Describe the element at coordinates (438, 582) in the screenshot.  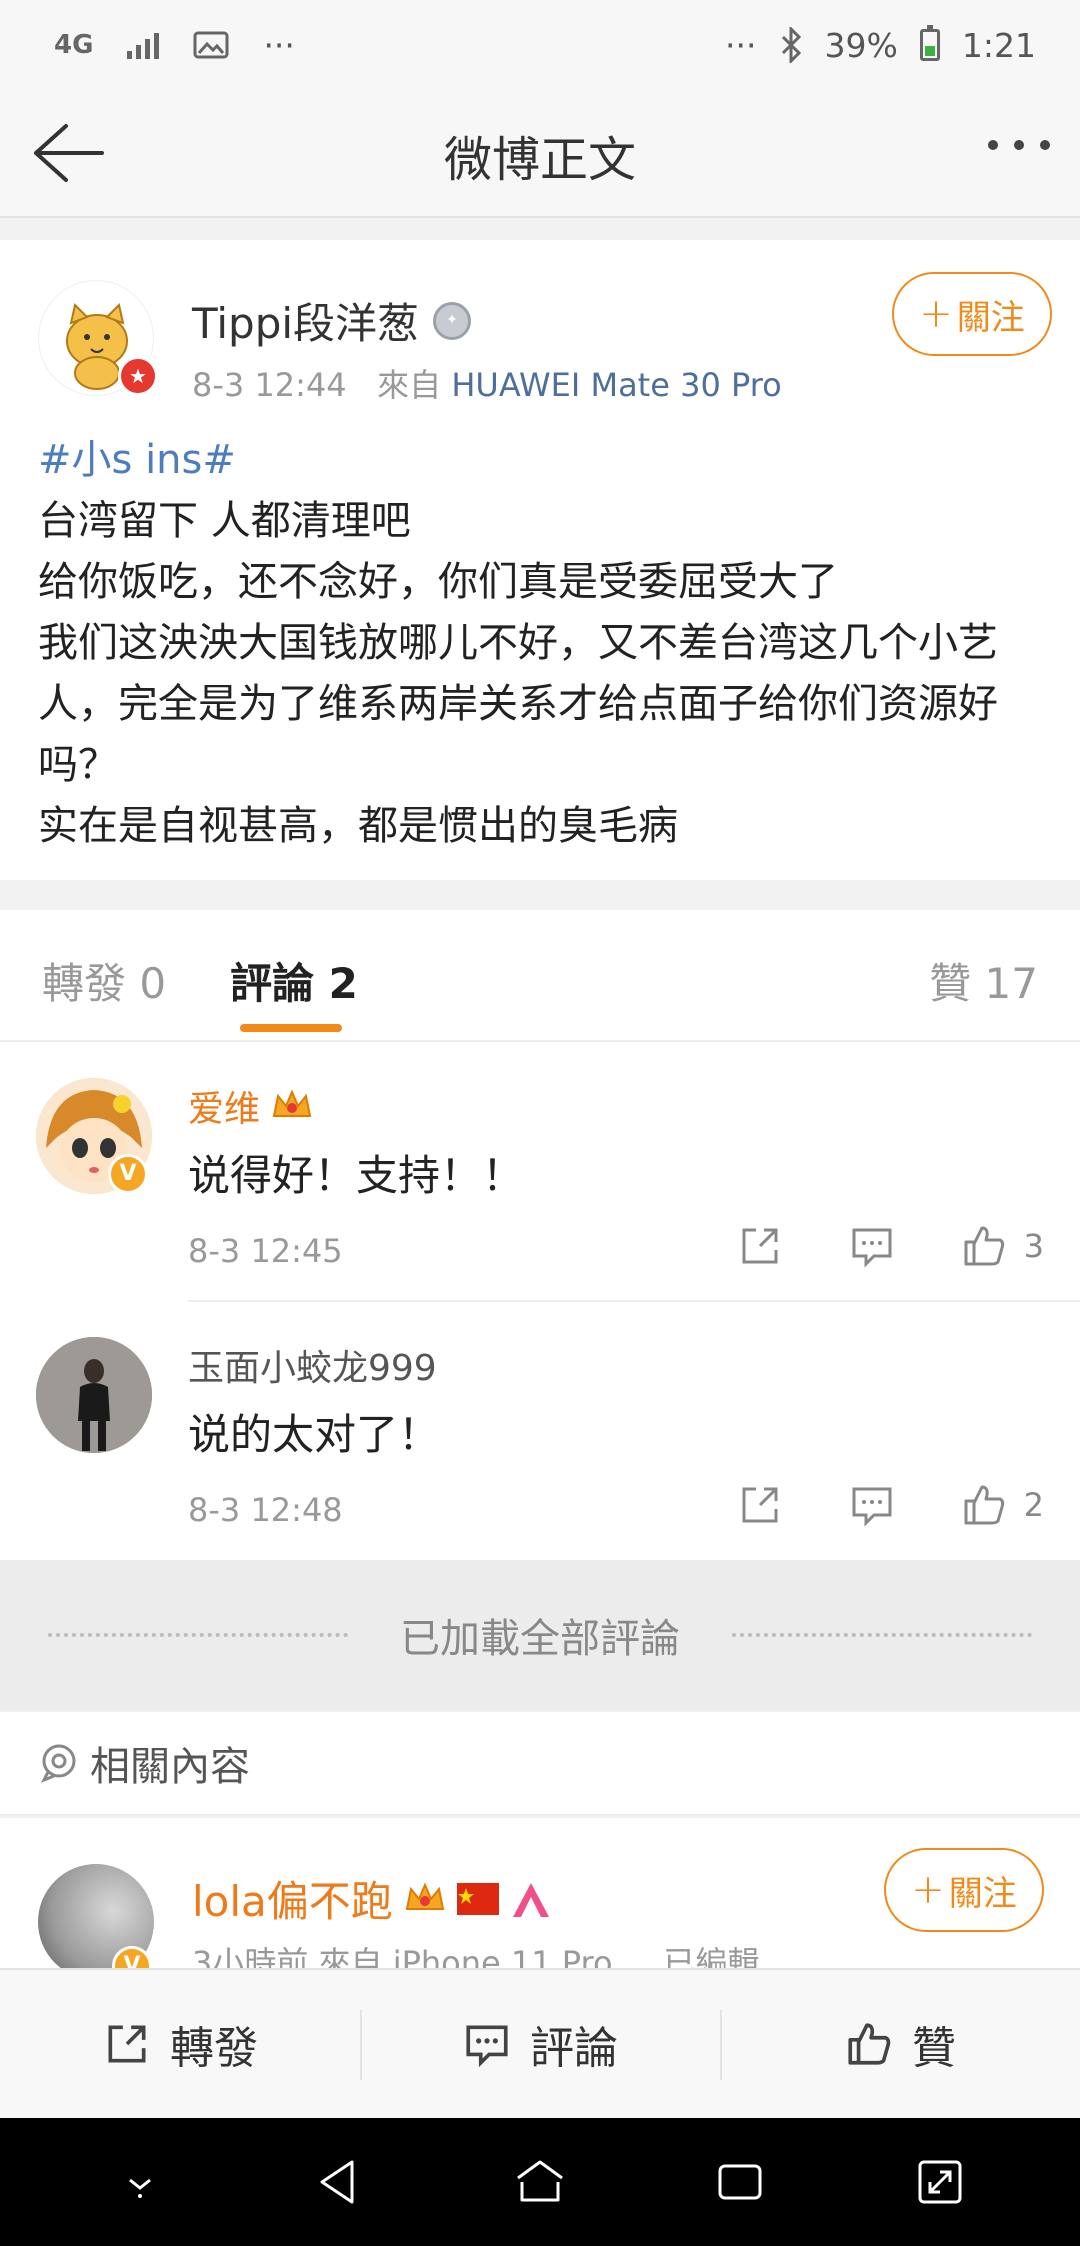
I see `post-line: 给你饭吃，还不念好，你们真是受委屈受大了` at that location.